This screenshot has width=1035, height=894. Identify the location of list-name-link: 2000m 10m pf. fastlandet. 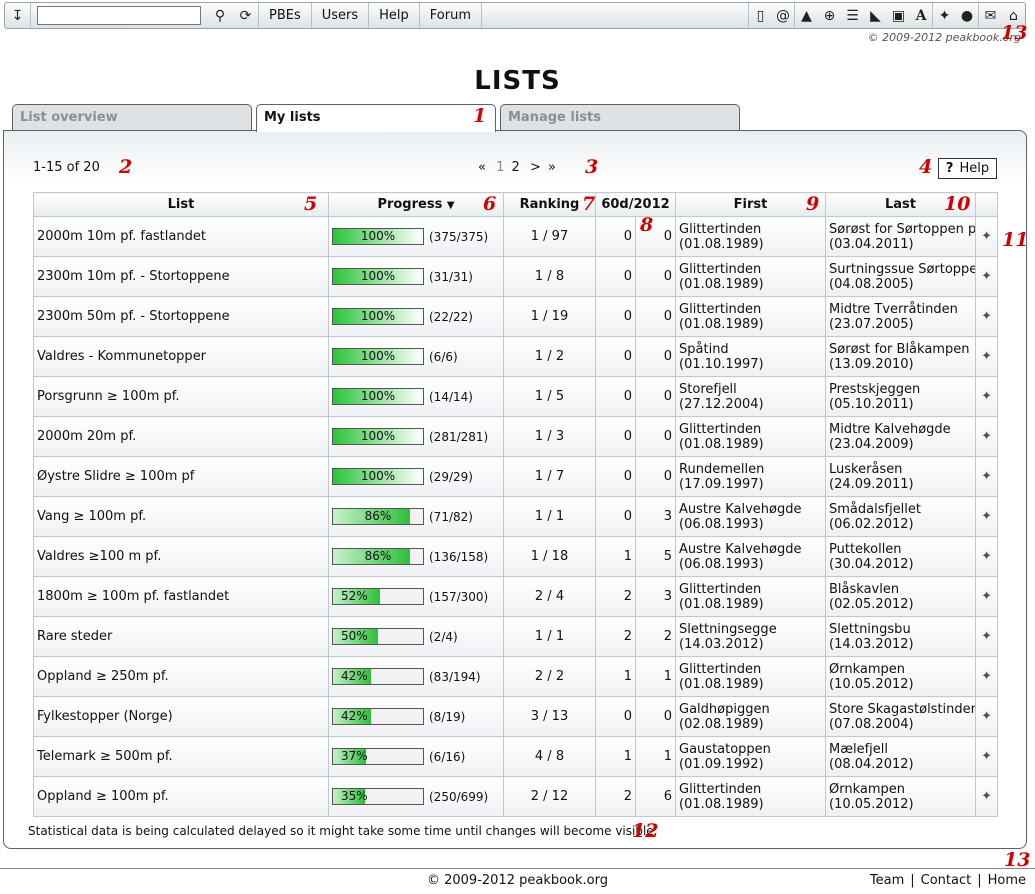
(181, 236).